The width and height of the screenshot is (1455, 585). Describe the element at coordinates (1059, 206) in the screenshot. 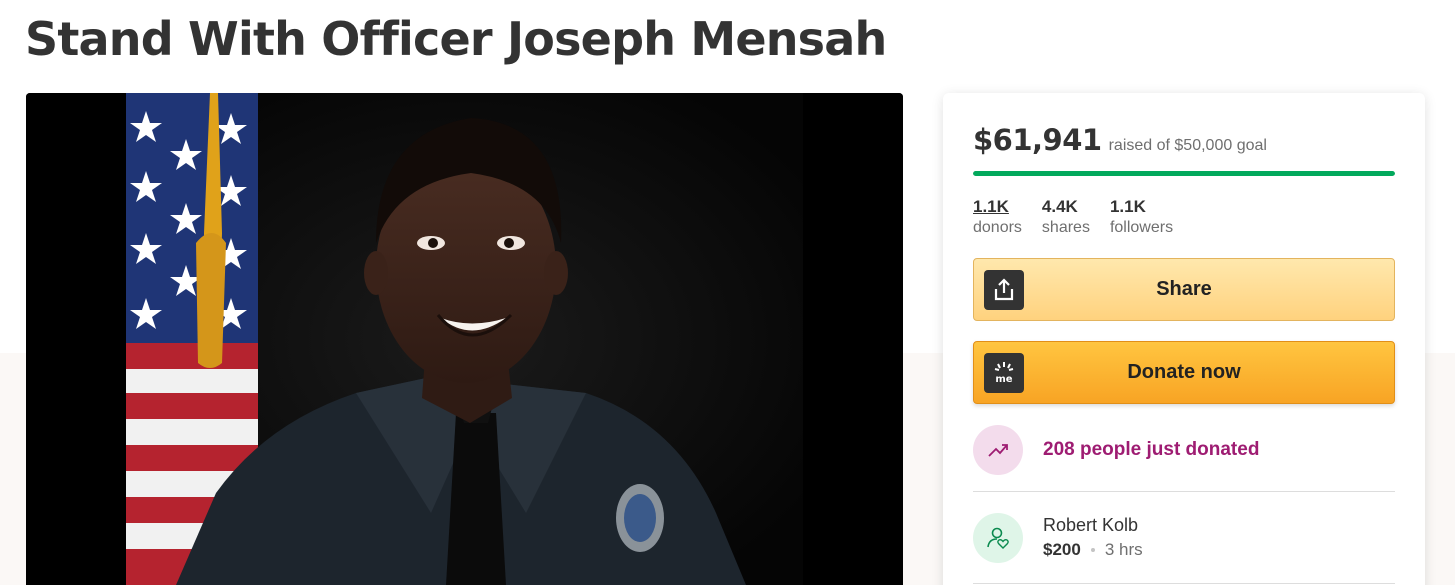

I see `shares-count: 4.4K` at that location.